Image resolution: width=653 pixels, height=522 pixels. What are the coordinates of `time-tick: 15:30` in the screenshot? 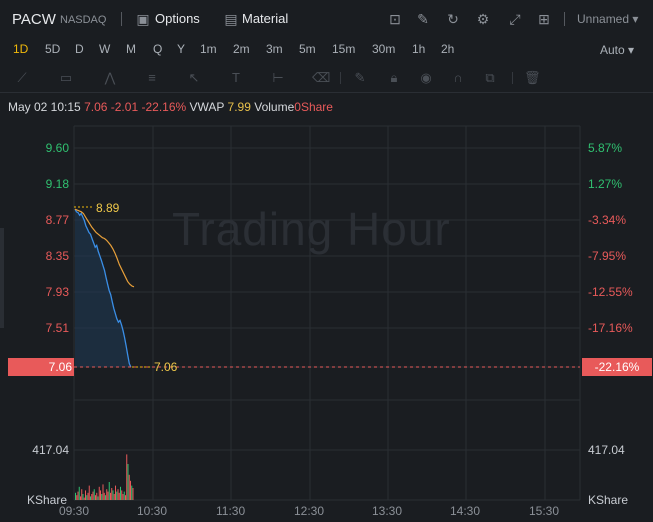 It's located at (544, 511).